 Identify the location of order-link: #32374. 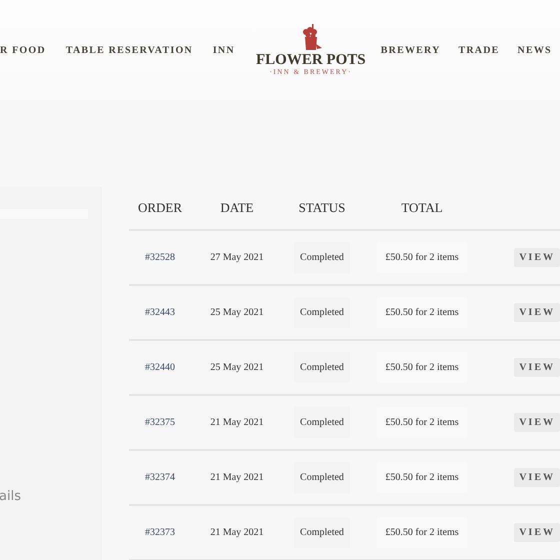
(160, 477).